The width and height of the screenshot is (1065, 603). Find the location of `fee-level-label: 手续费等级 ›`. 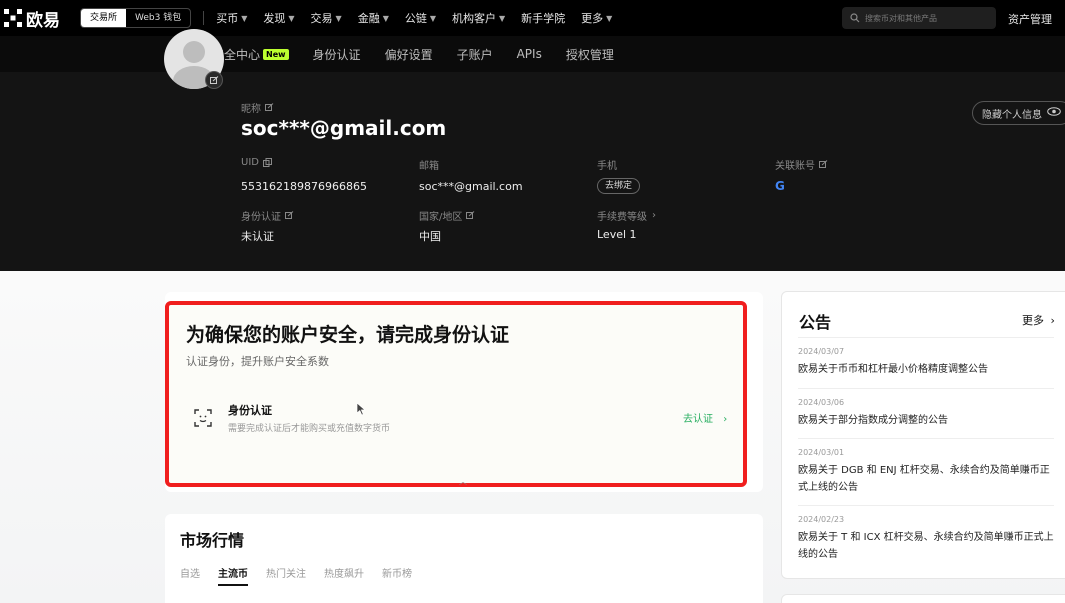

fee-level-label: 手续费等级 › is located at coordinates (626, 215).